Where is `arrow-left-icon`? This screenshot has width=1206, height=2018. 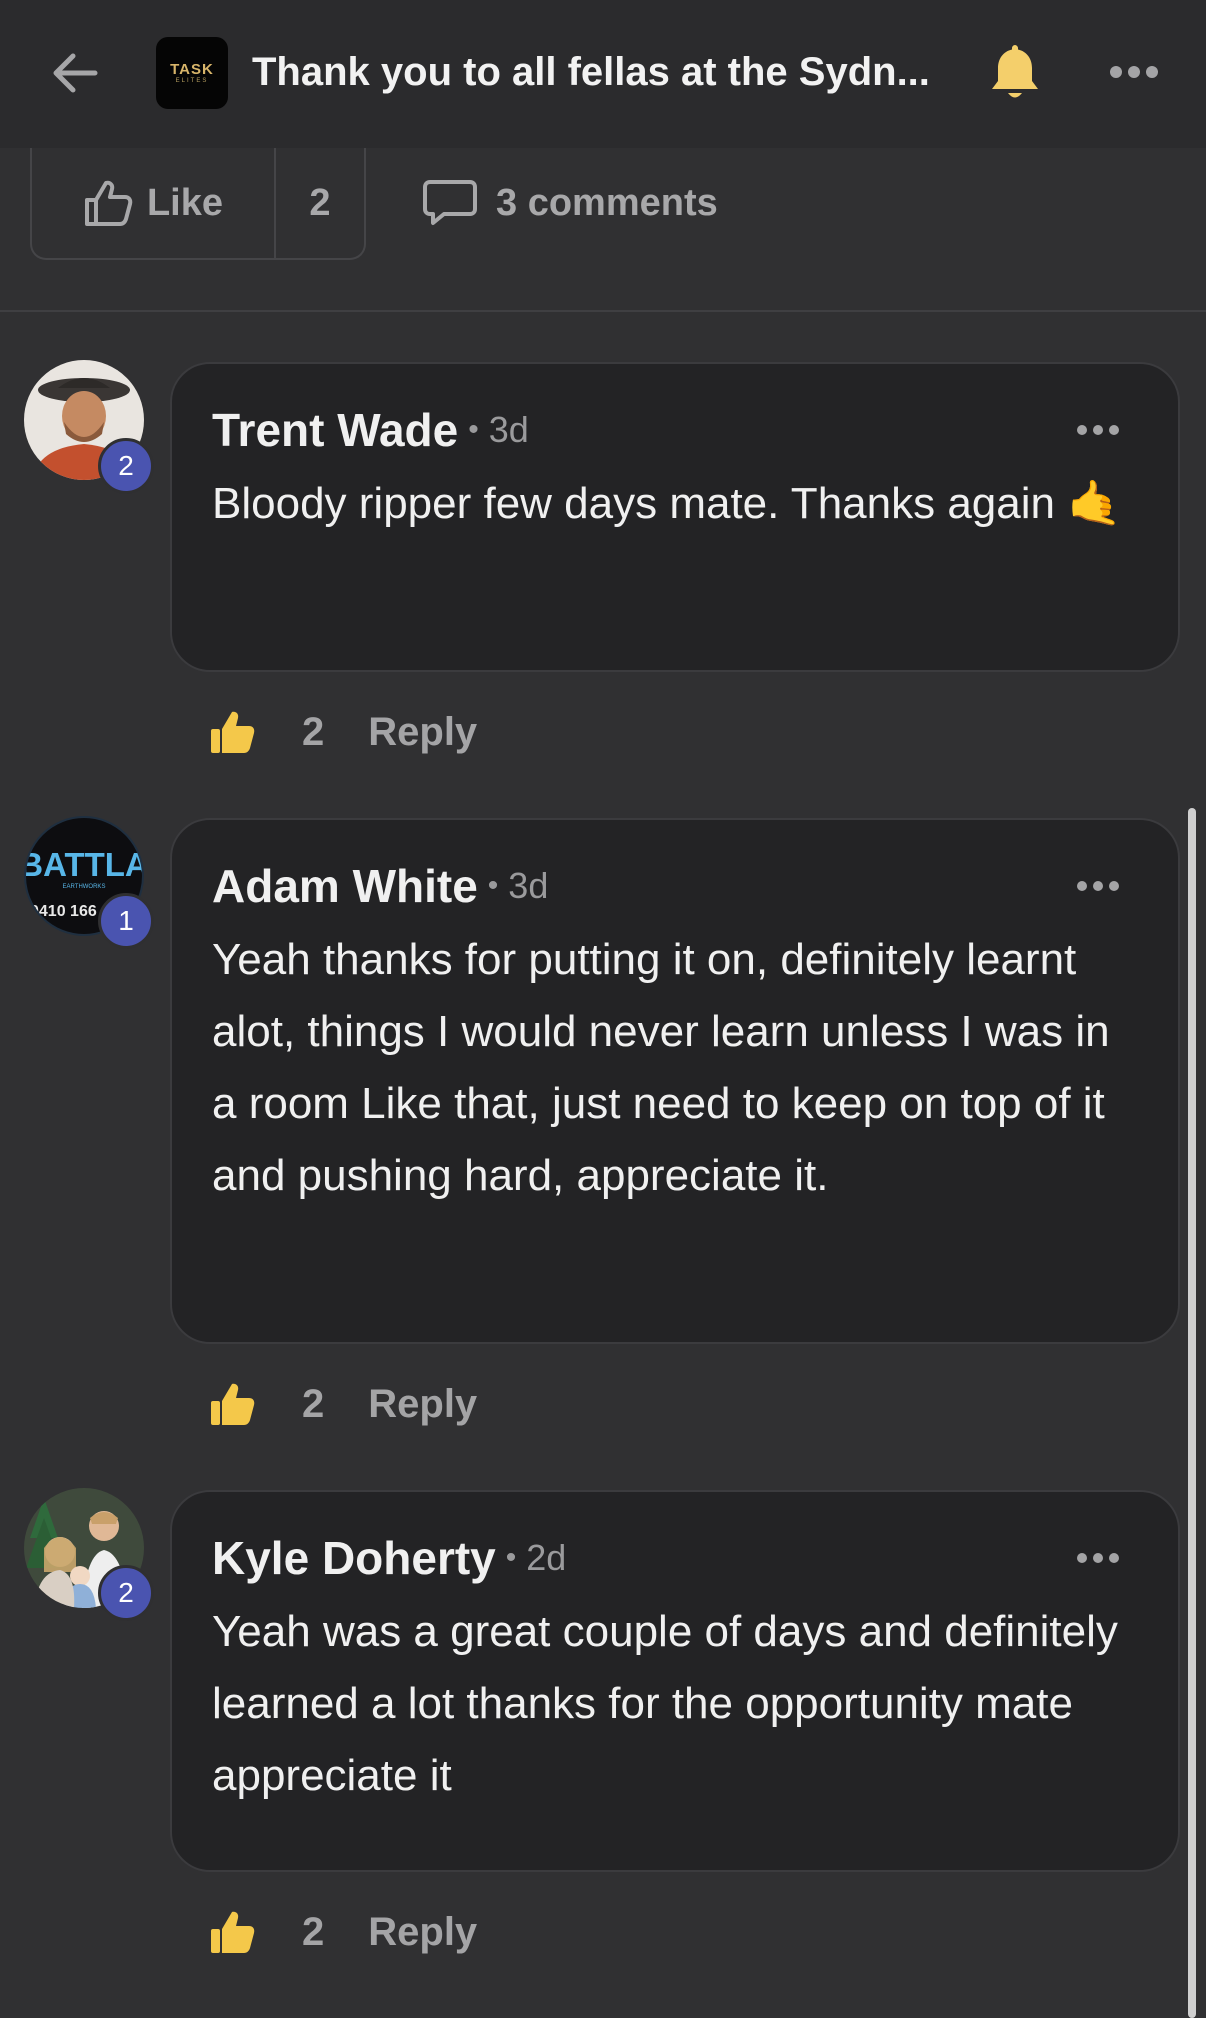 arrow-left-icon is located at coordinates (75, 73).